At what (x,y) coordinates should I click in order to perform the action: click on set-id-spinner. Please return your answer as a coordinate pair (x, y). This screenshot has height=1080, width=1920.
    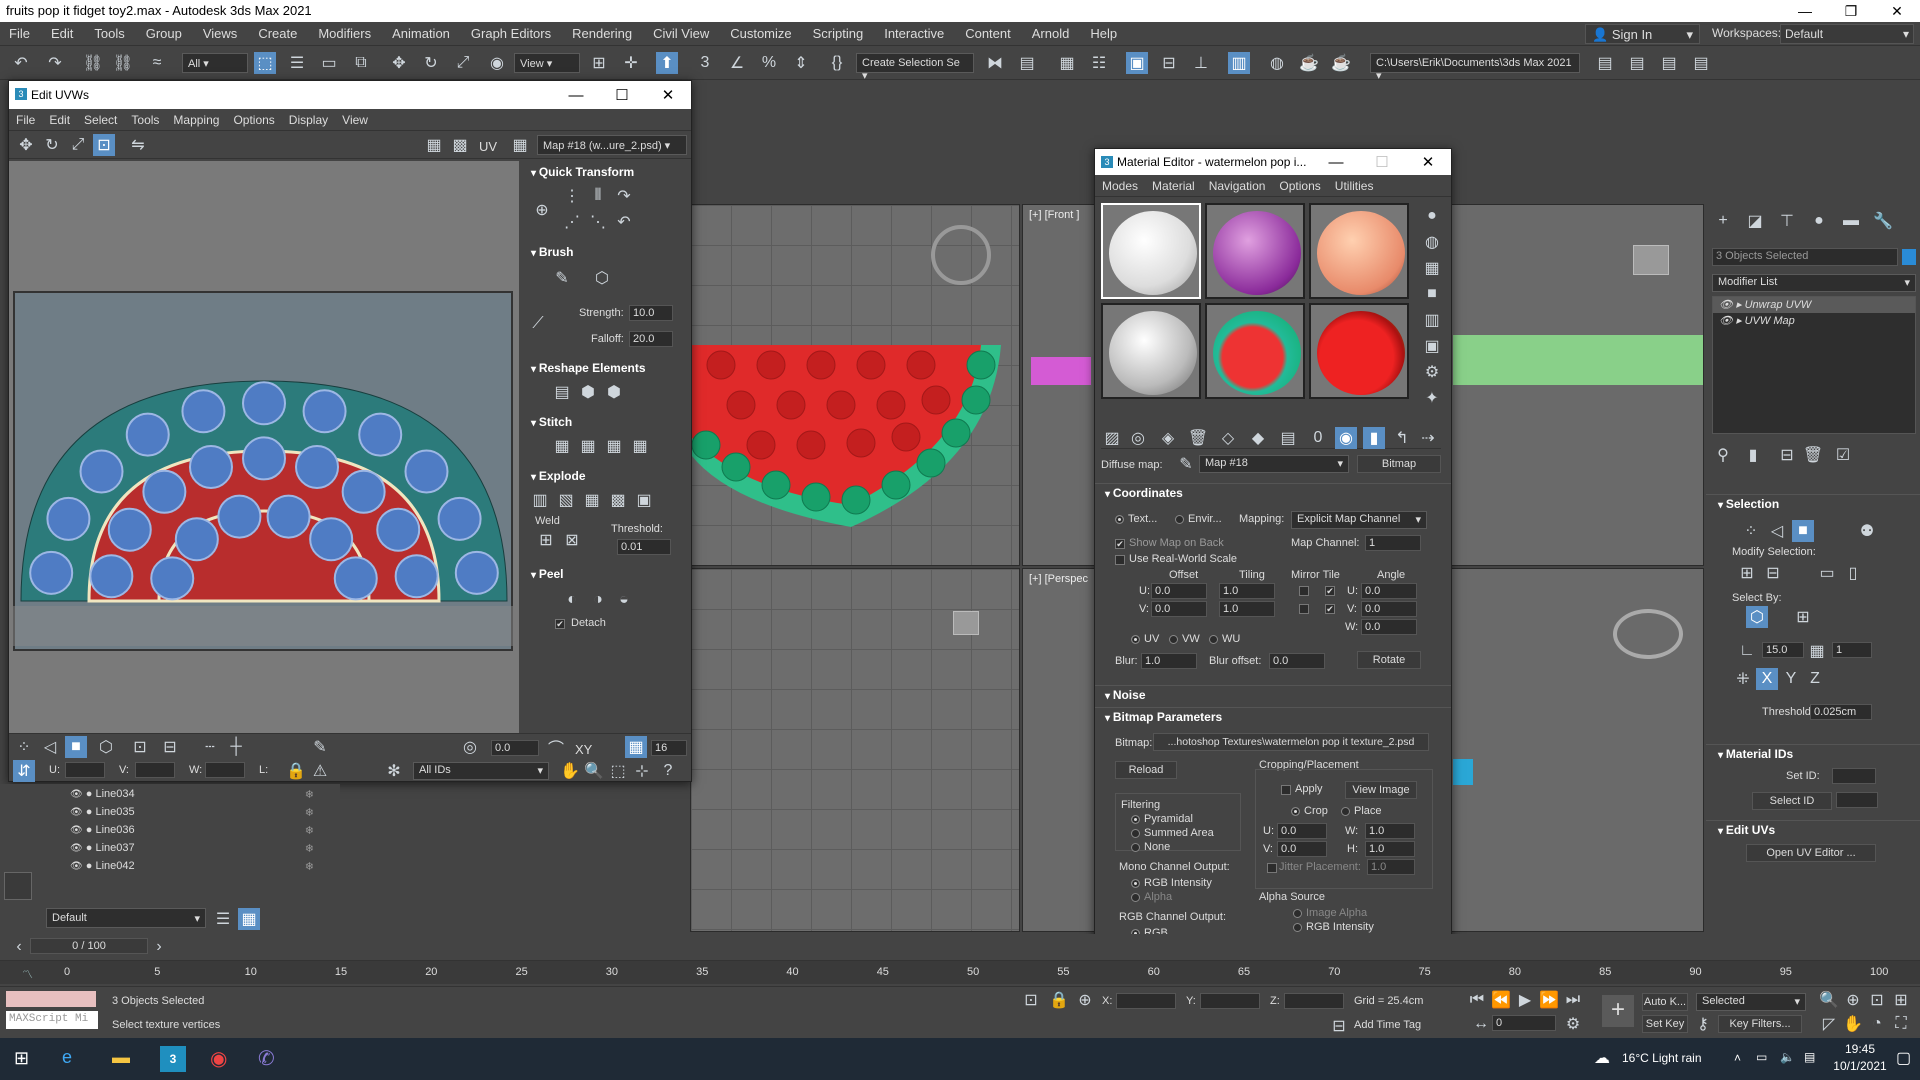
    Looking at the image, I should click on (1854, 776).